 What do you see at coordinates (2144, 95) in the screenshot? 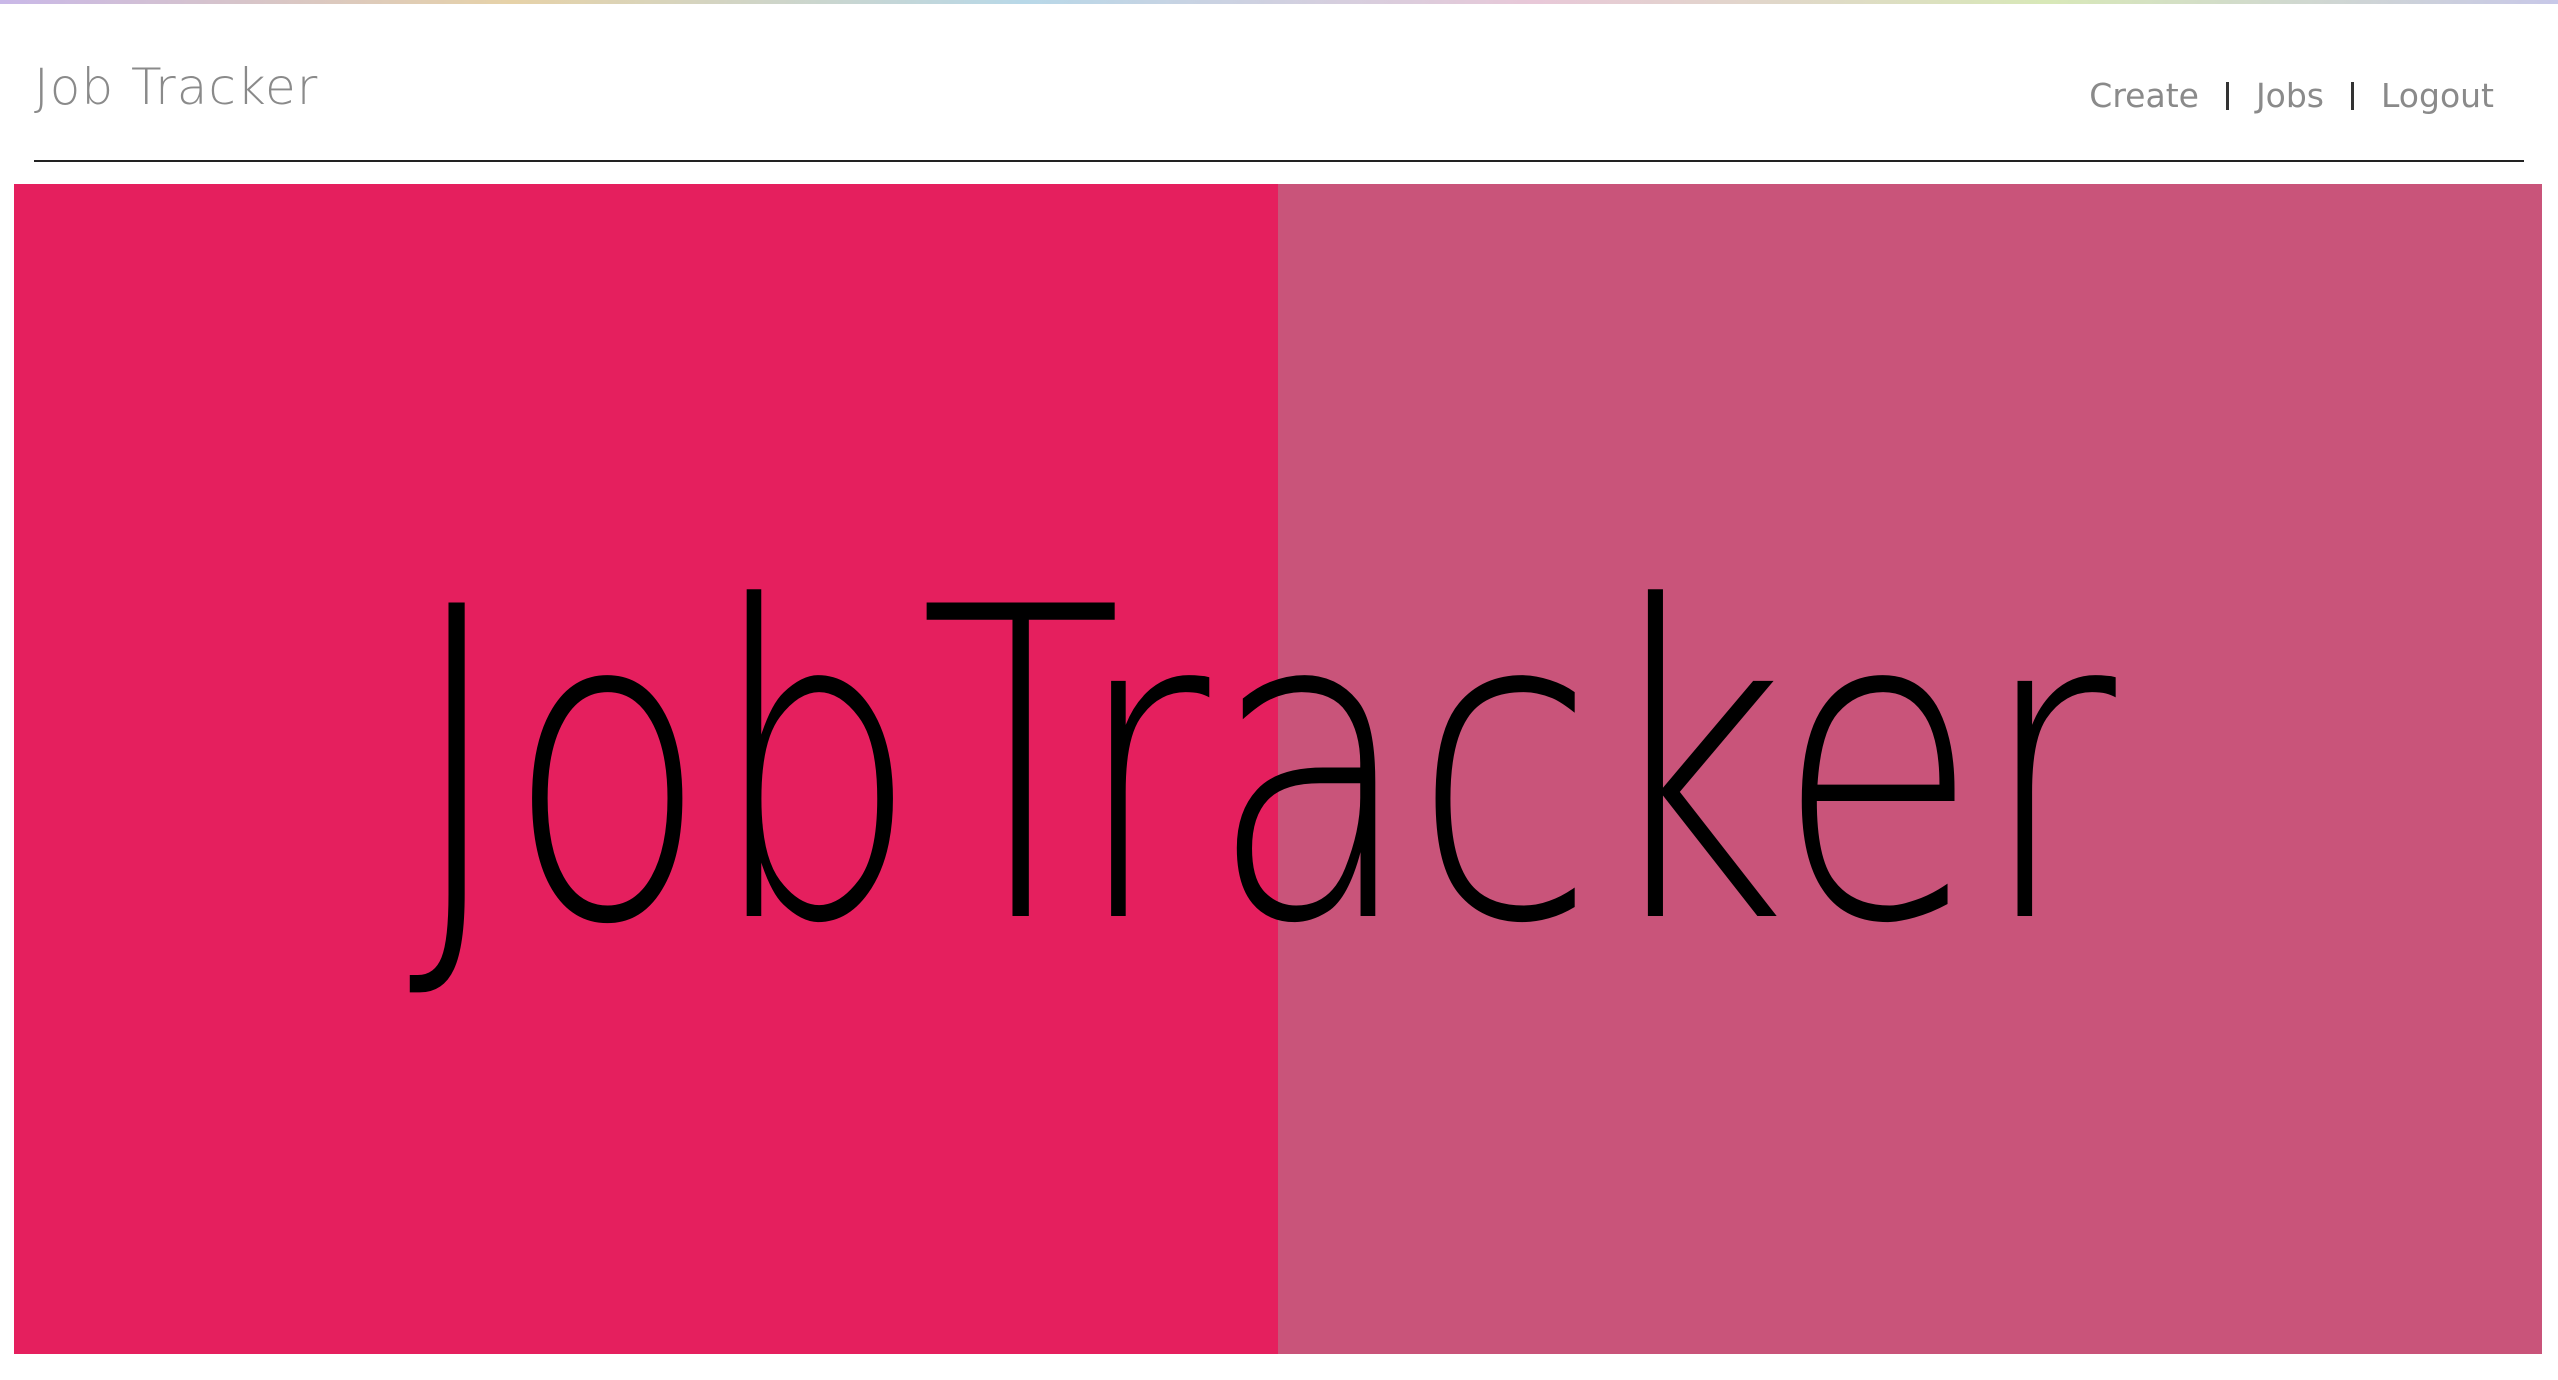
I see `nav-create-link: Create` at bounding box center [2144, 95].